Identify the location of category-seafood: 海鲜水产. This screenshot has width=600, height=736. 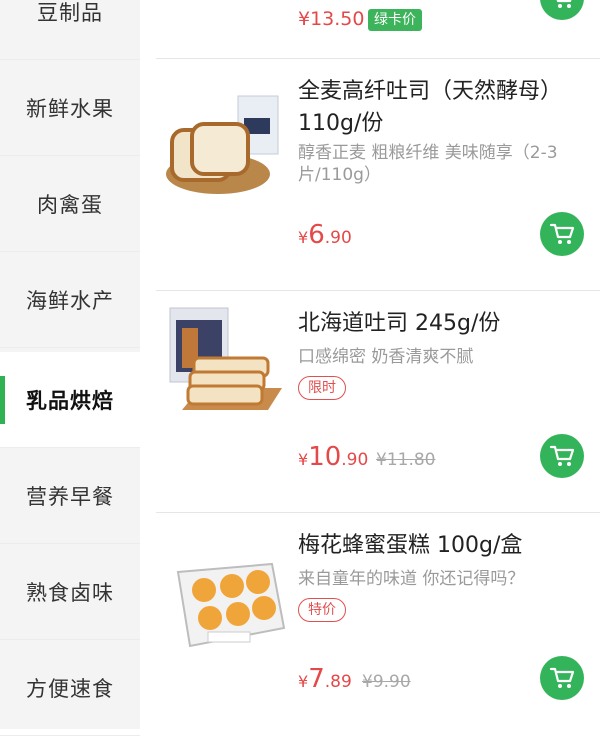
(70, 300).